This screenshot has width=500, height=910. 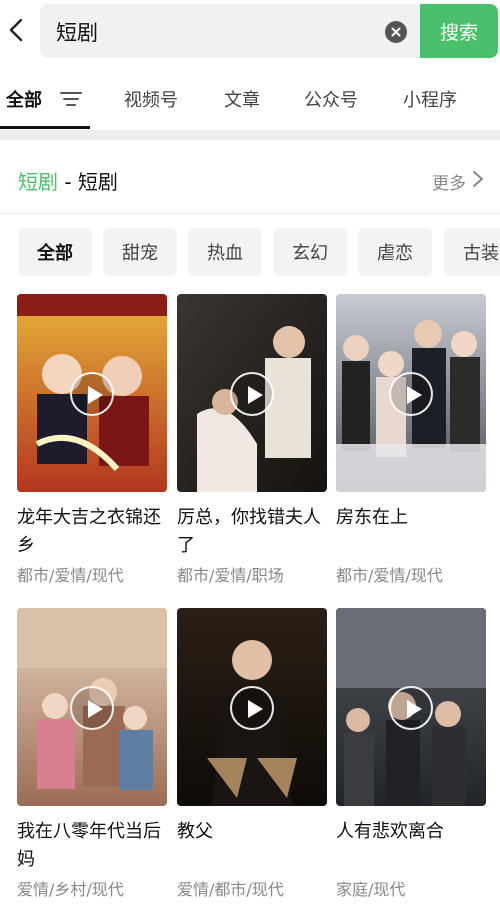 I want to click on chip-sweet: 甜宠, so click(x=140, y=252).